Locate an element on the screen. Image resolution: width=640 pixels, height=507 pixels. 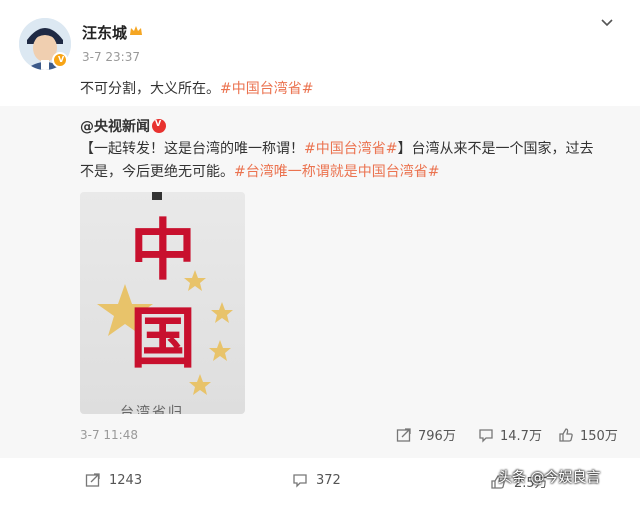
likes-count: 150万 is located at coordinates (599, 436).